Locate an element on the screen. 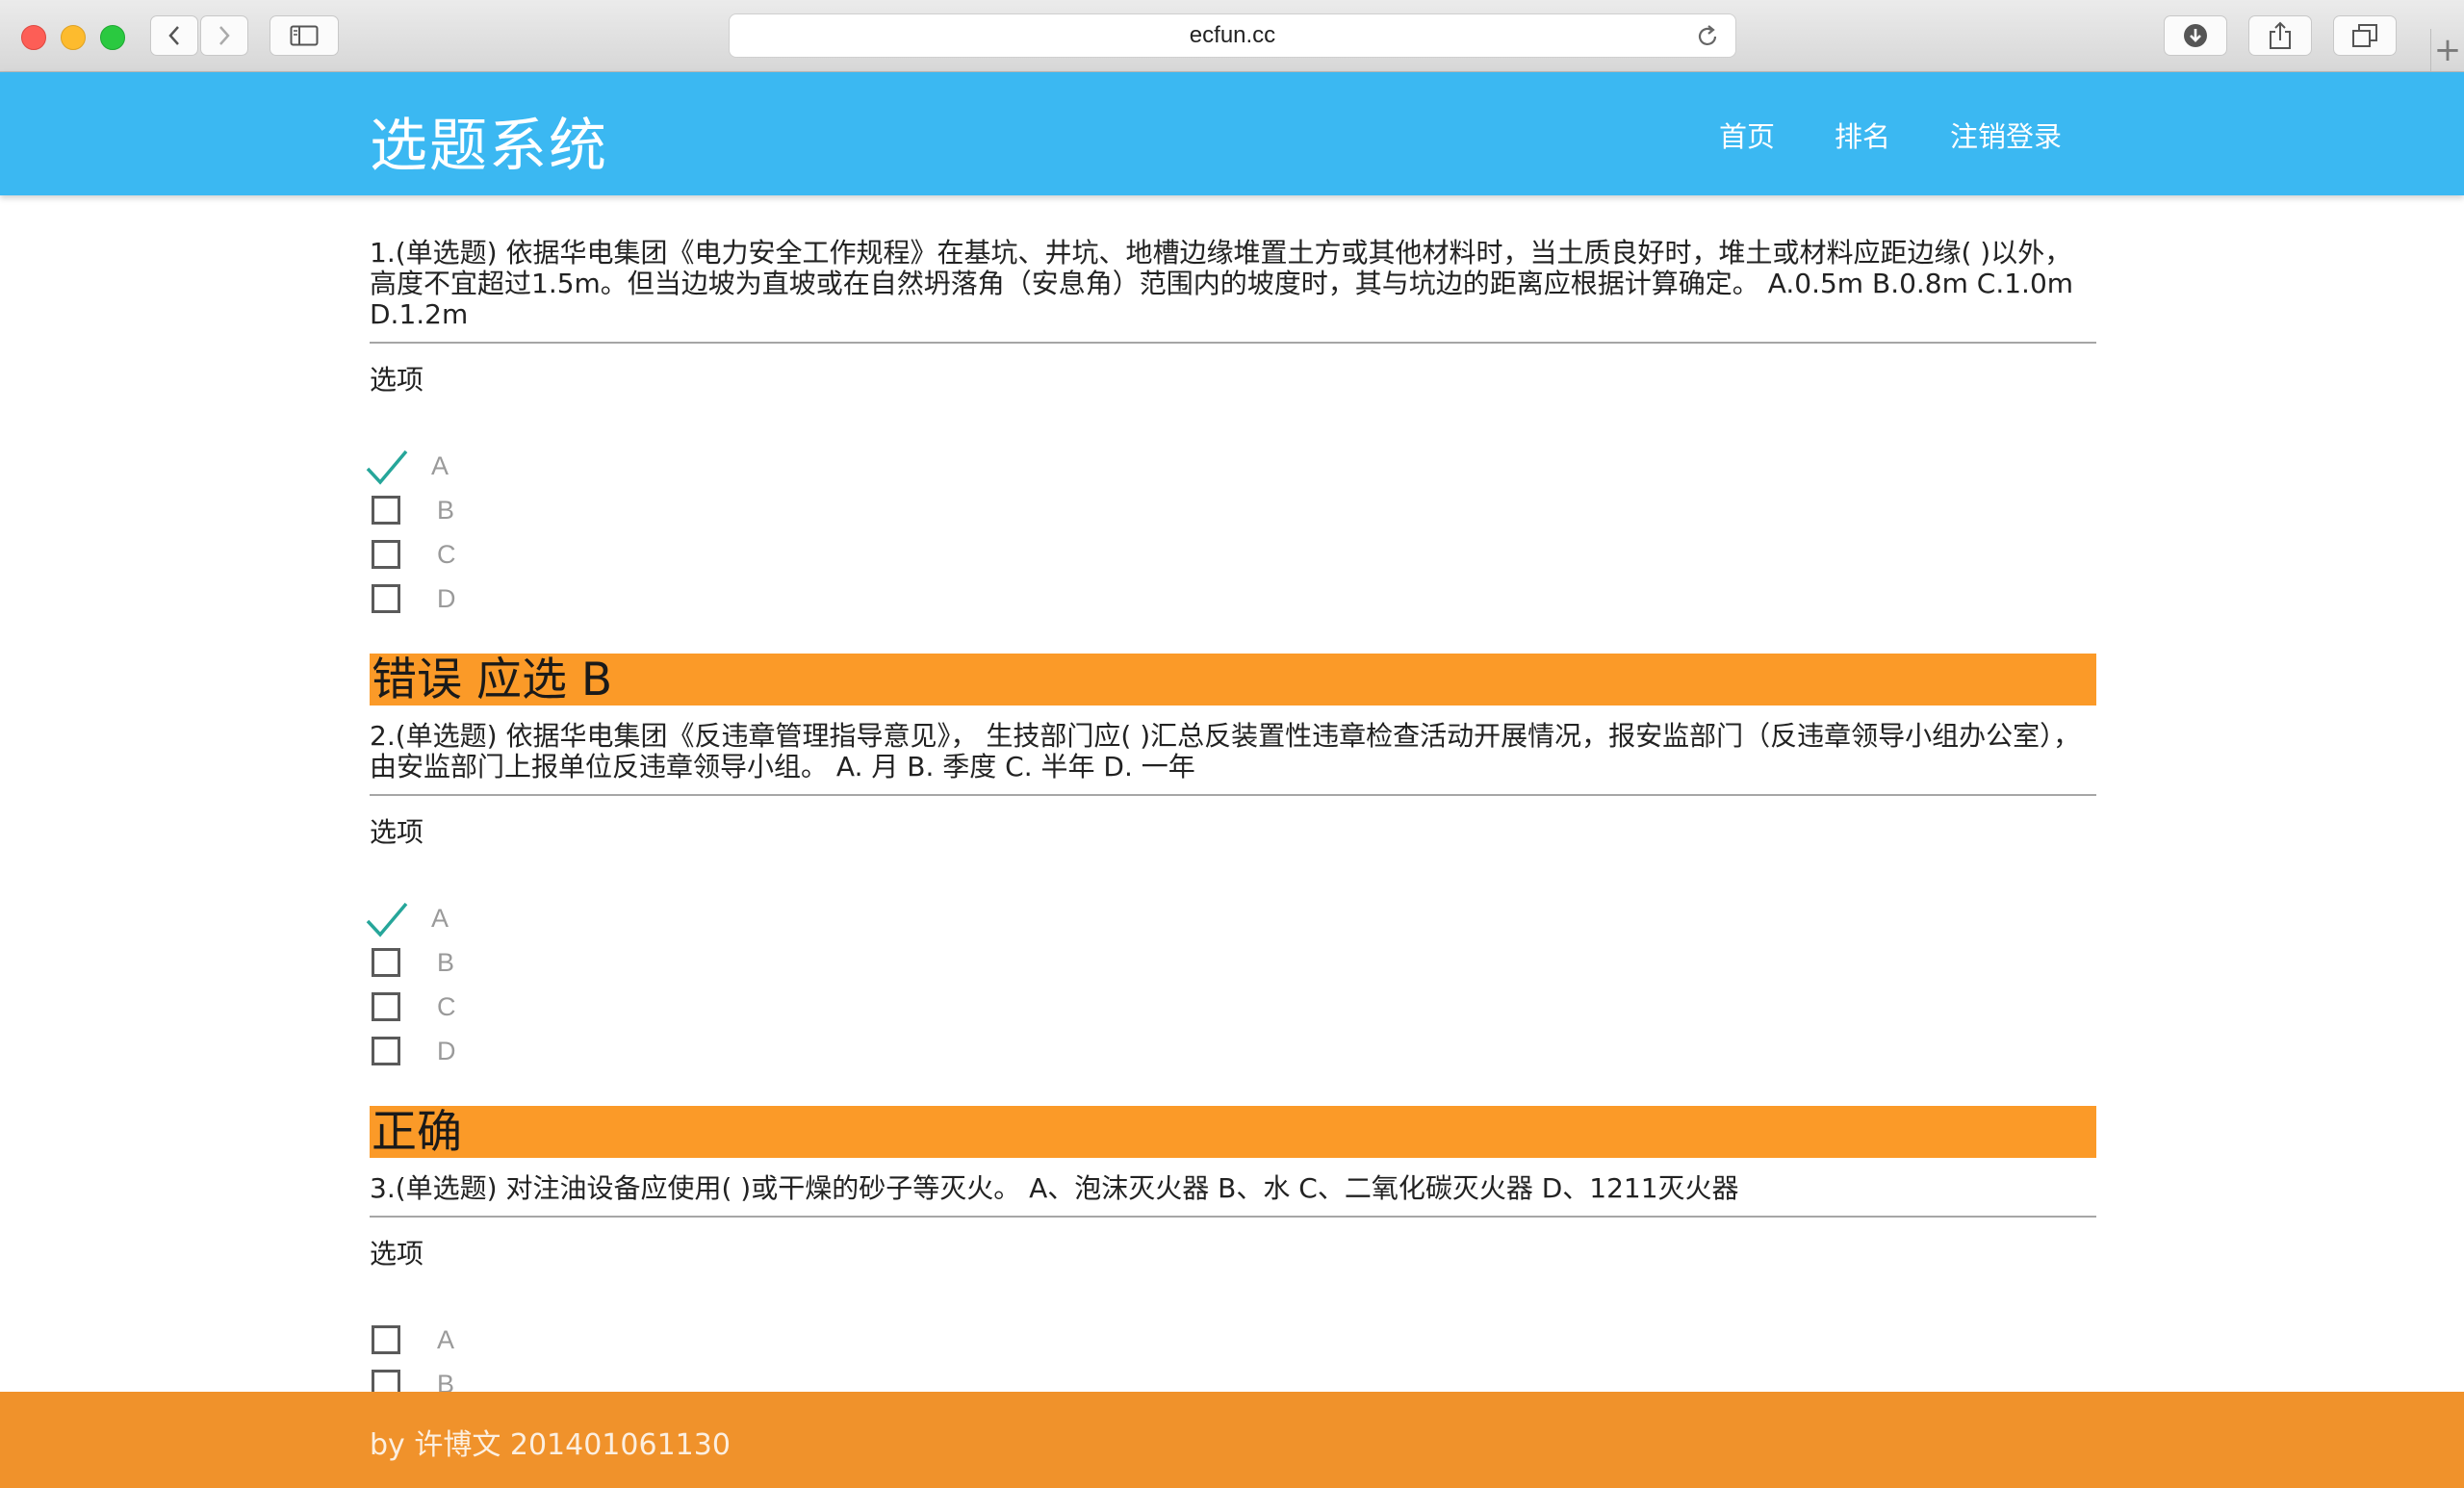  footer-credit: by 许博文 201401061130 is located at coordinates (550, 1445).